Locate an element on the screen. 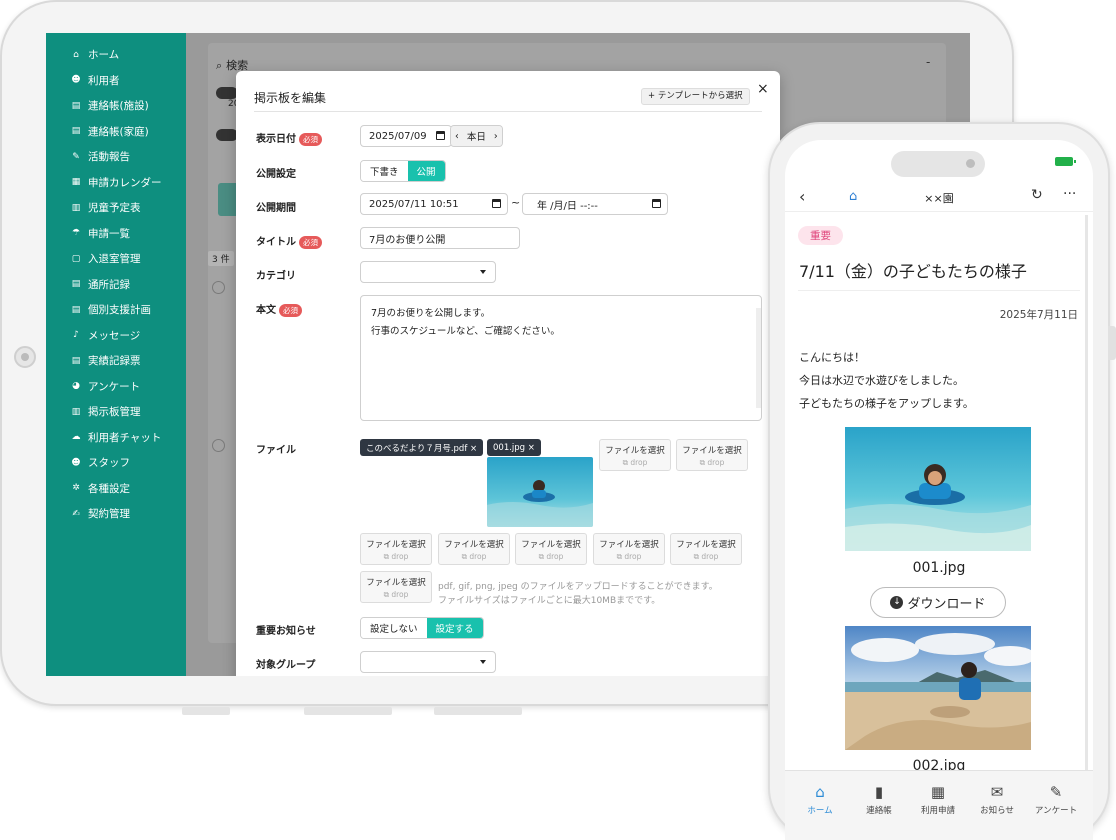  sidebar-item-label: メッセージ is located at coordinates (114, 335).